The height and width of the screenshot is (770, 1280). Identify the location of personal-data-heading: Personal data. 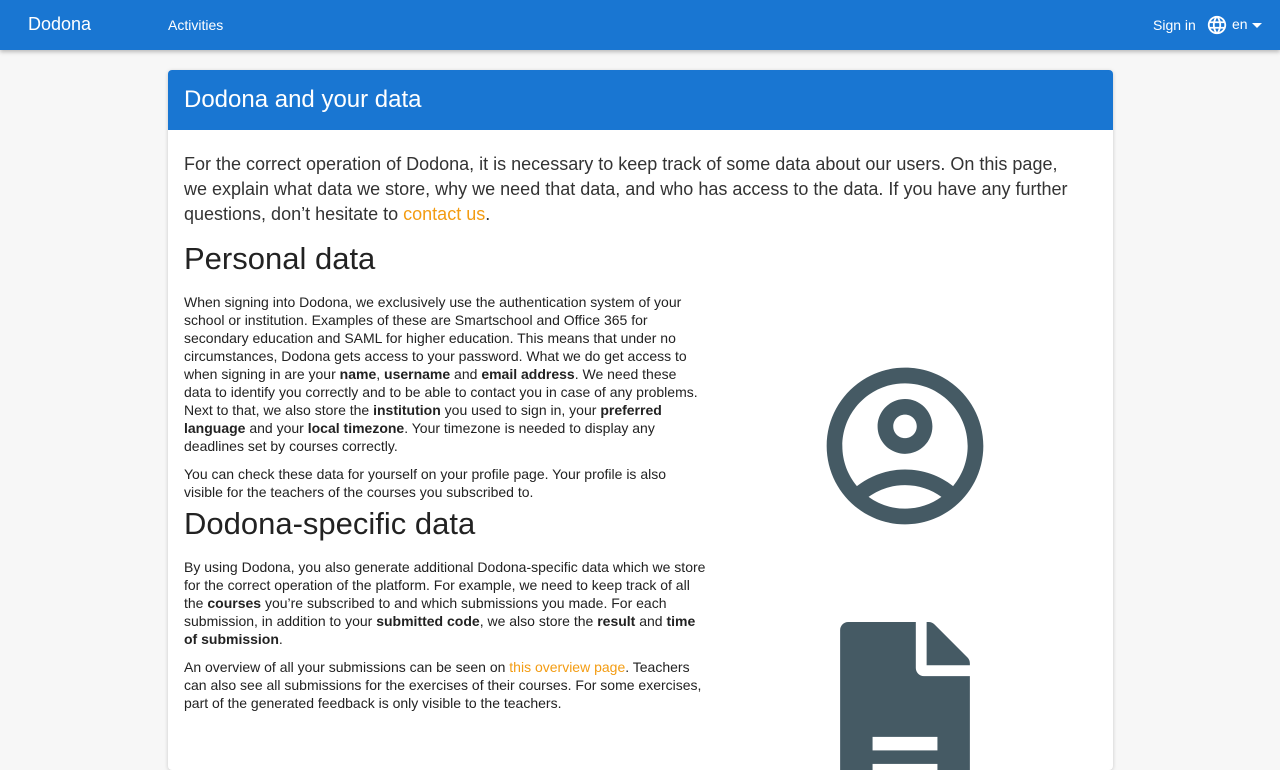
(280, 258).